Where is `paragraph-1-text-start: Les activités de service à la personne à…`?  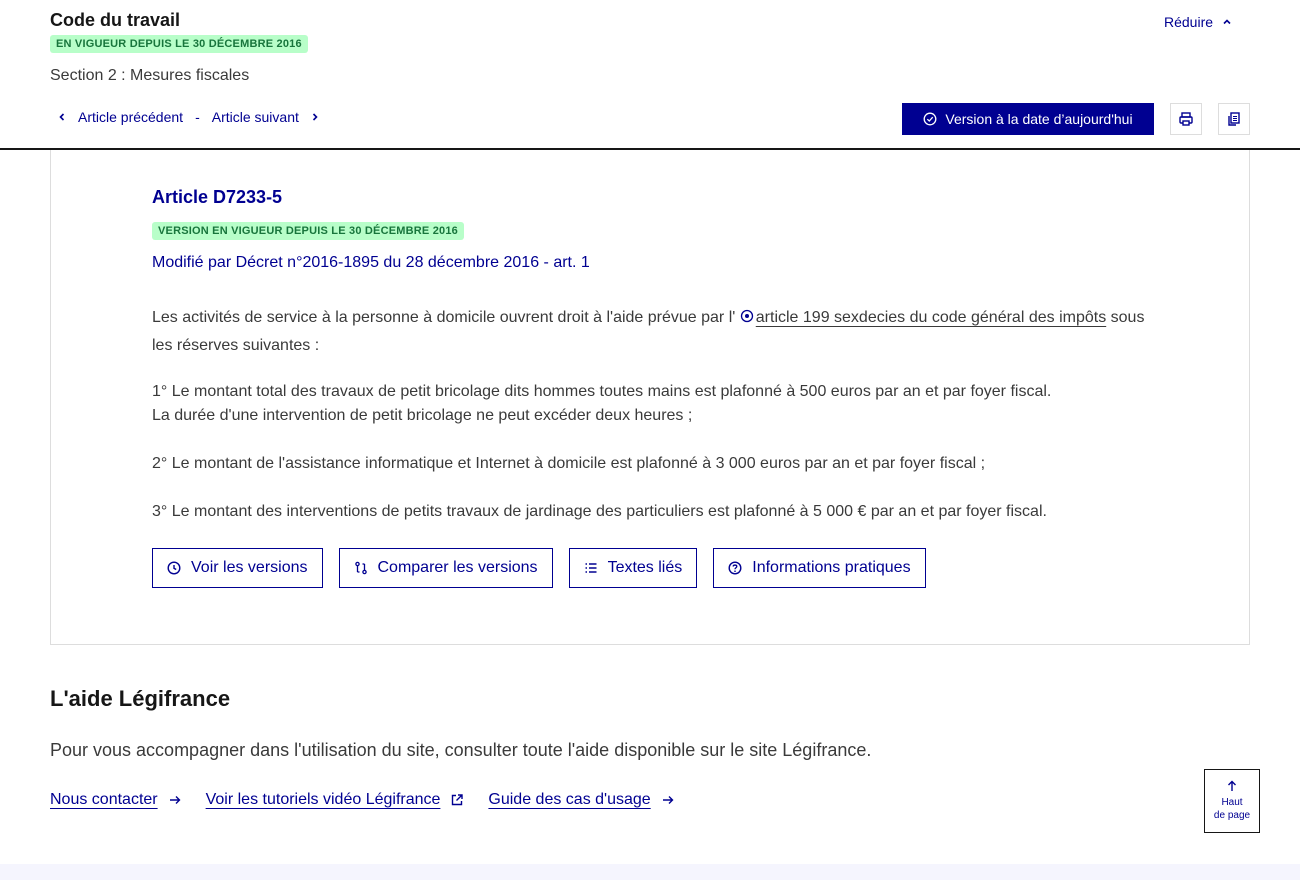 paragraph-1-text-start: Les activités de service à la personne à… is located at coordinates (446, 317).